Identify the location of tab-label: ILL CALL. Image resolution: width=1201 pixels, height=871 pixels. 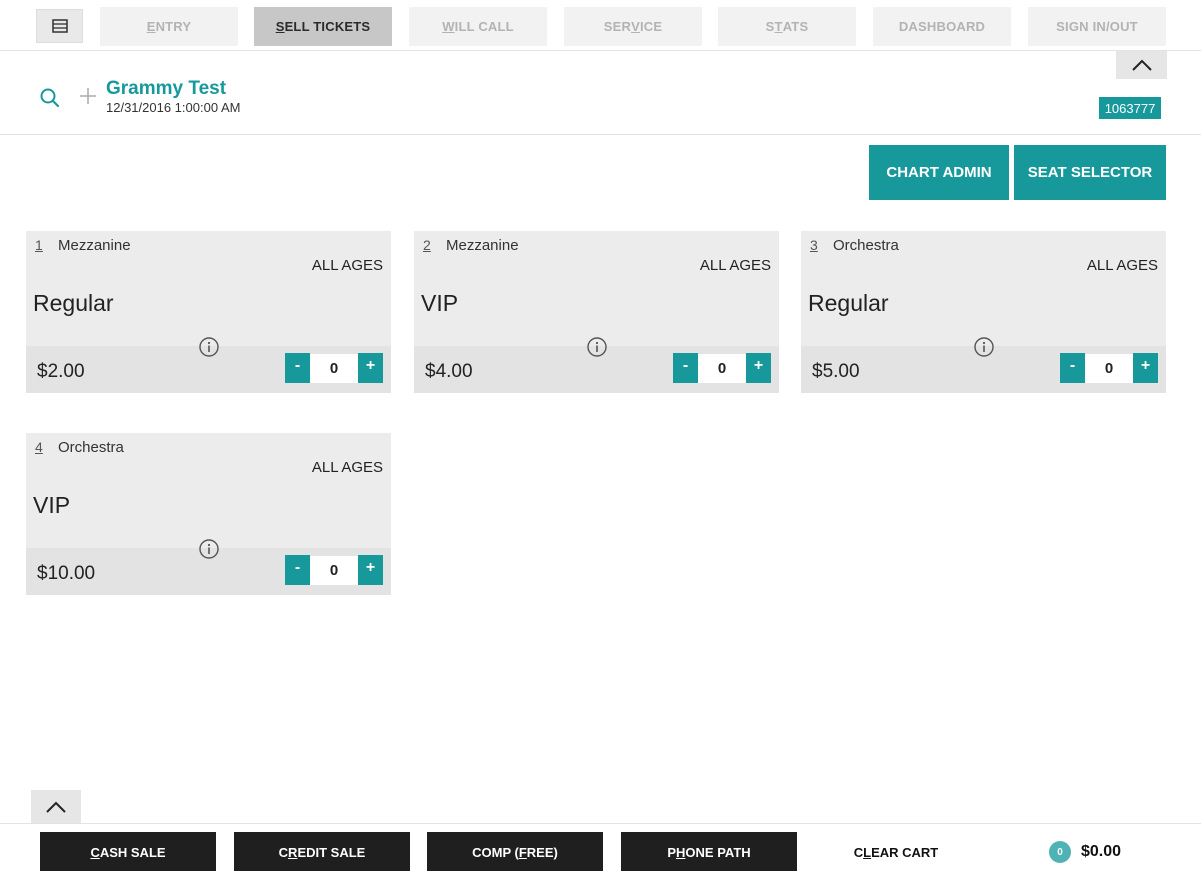
(484, 26).